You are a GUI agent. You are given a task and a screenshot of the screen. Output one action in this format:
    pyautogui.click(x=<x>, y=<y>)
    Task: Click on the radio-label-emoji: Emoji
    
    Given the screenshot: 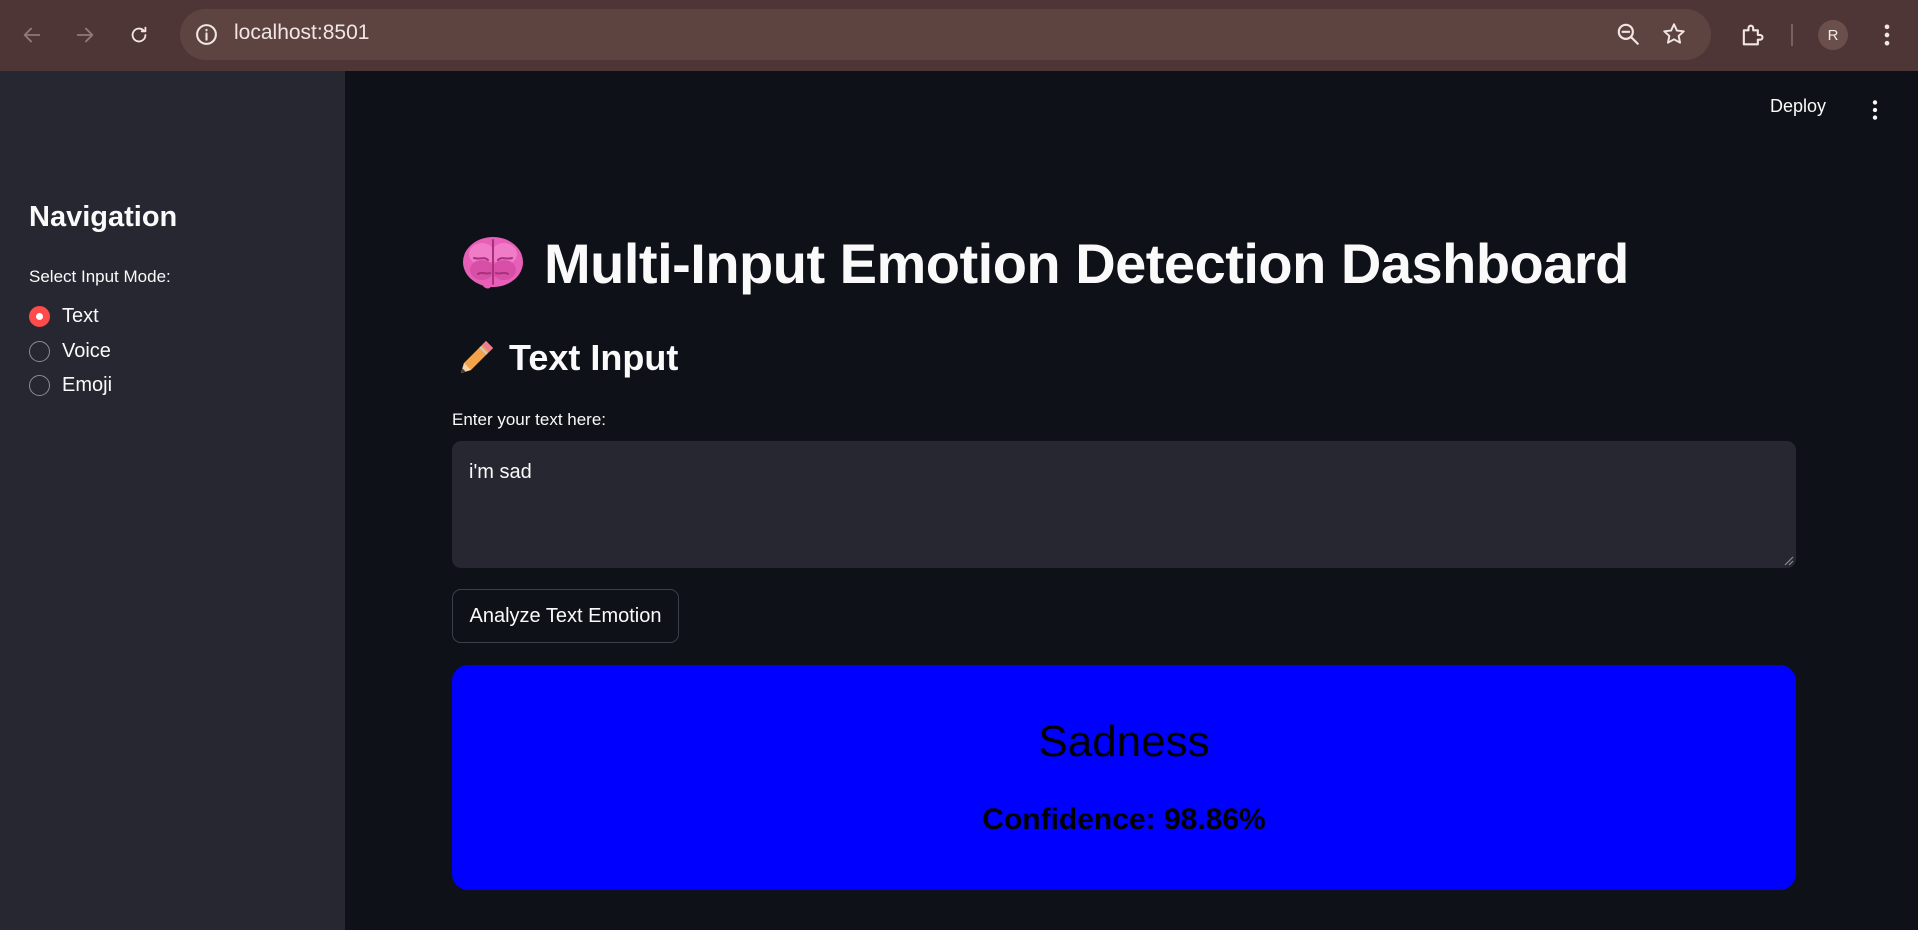 What is the action you would take?
    pyautogui.click(x=87, y=384)
    